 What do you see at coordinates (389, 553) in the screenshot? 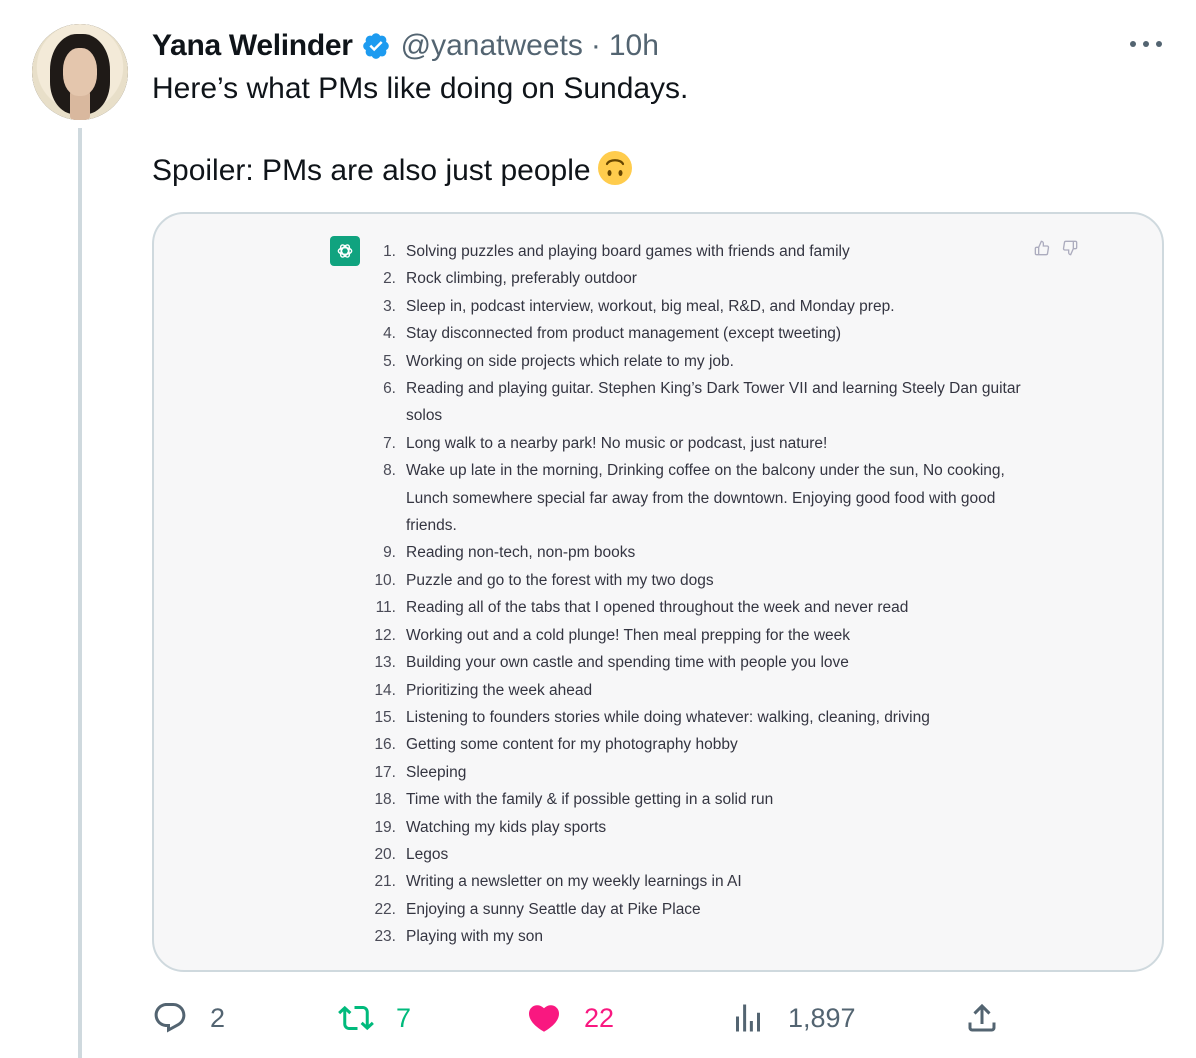
I see `list-item-number: 9.` at bounding box center [389, 553].